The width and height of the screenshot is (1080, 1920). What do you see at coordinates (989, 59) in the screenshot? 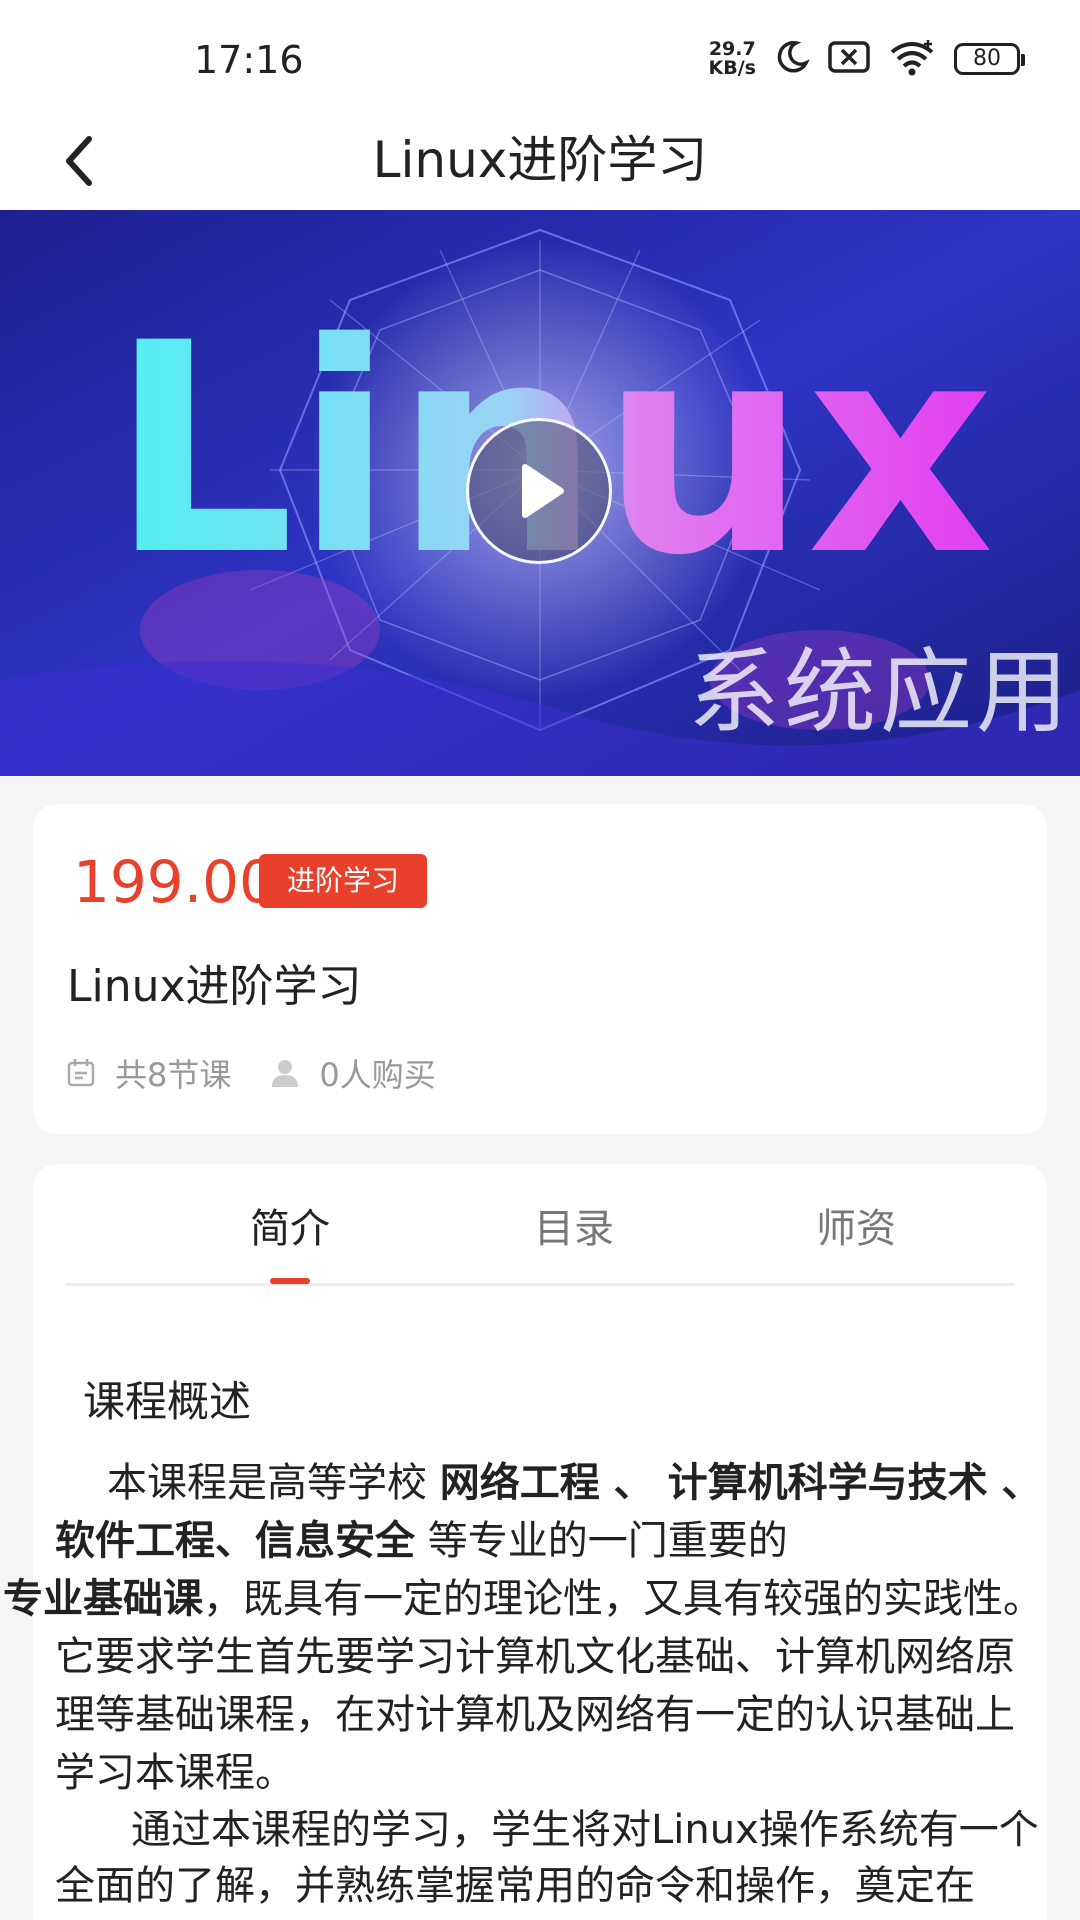
I see `battery-icon: 80` at bounding box center [989, 59].